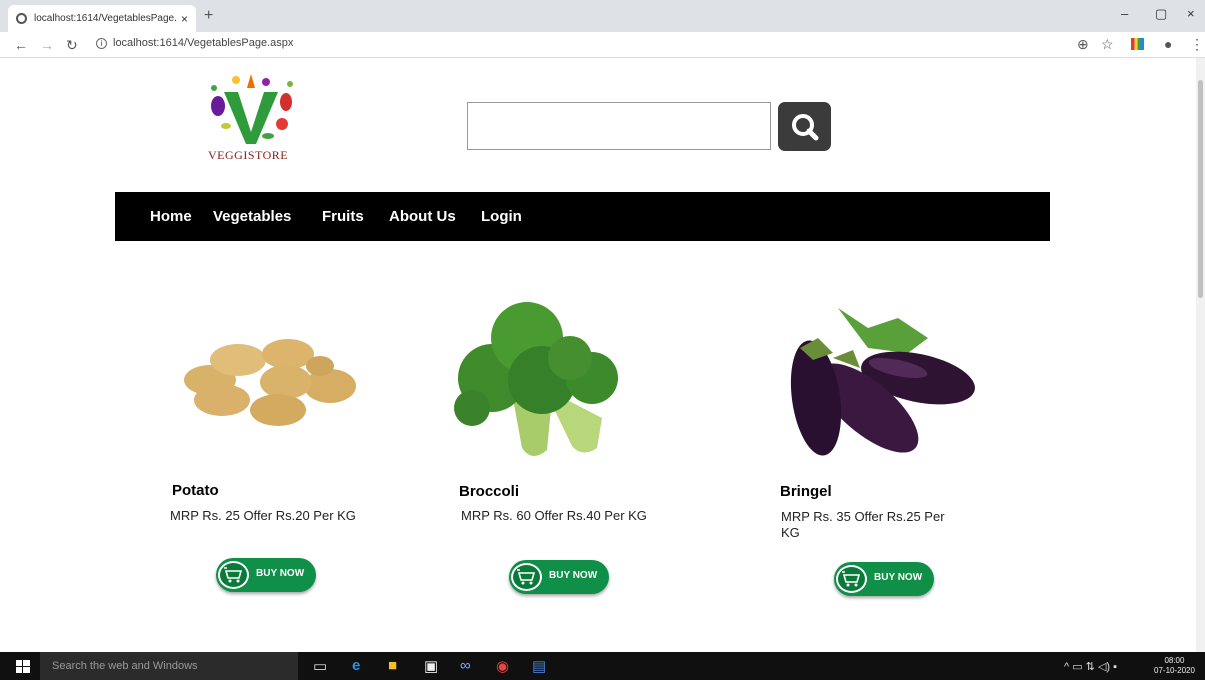 The image size is (1205, 680). I want to click on tab-close-icon: ×, so click(184, 19).